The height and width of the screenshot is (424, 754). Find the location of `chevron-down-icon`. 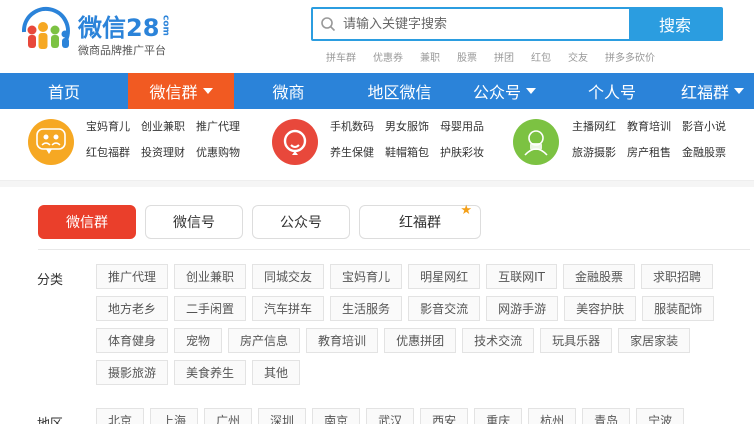

chevron-down-icon is located at coordinates (207, 91).